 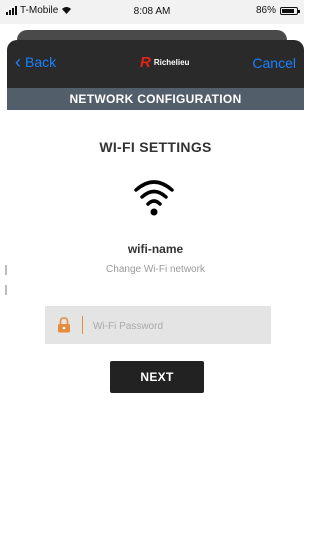 What do you see at coordinates (277, 10) in the screenshot?
I see `status-right: 86%` at bounding box center [277, 10].